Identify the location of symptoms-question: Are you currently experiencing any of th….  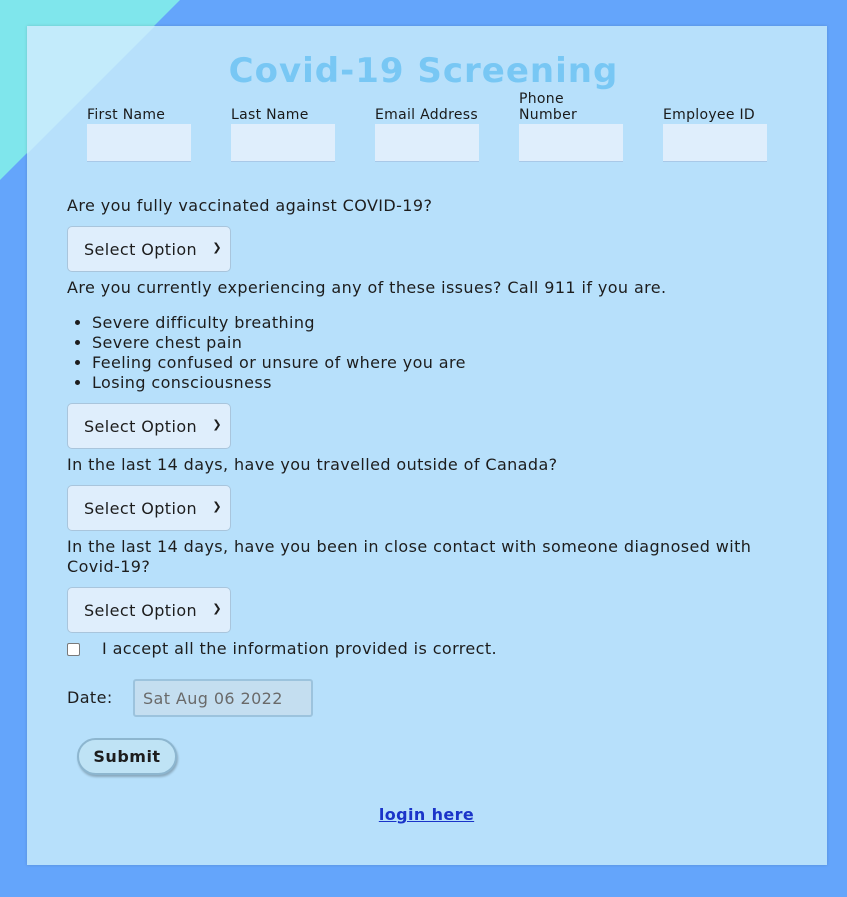
(367, 287).